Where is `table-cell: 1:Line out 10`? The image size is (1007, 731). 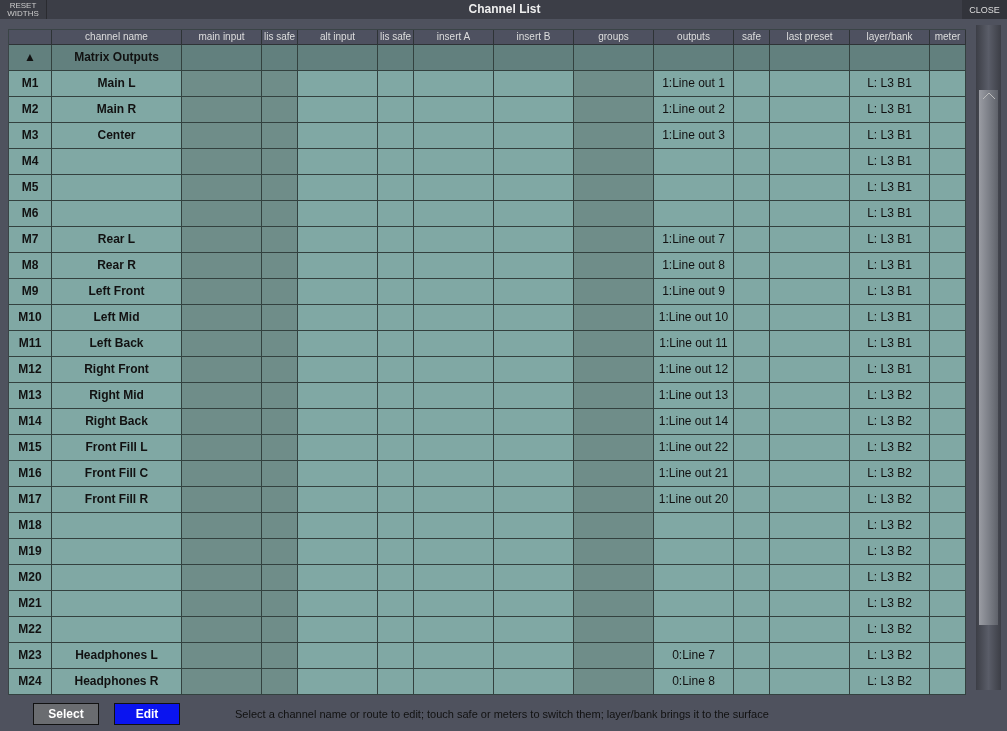
table-cell: 1:Line out 10 is located at coordinates (694, 318).